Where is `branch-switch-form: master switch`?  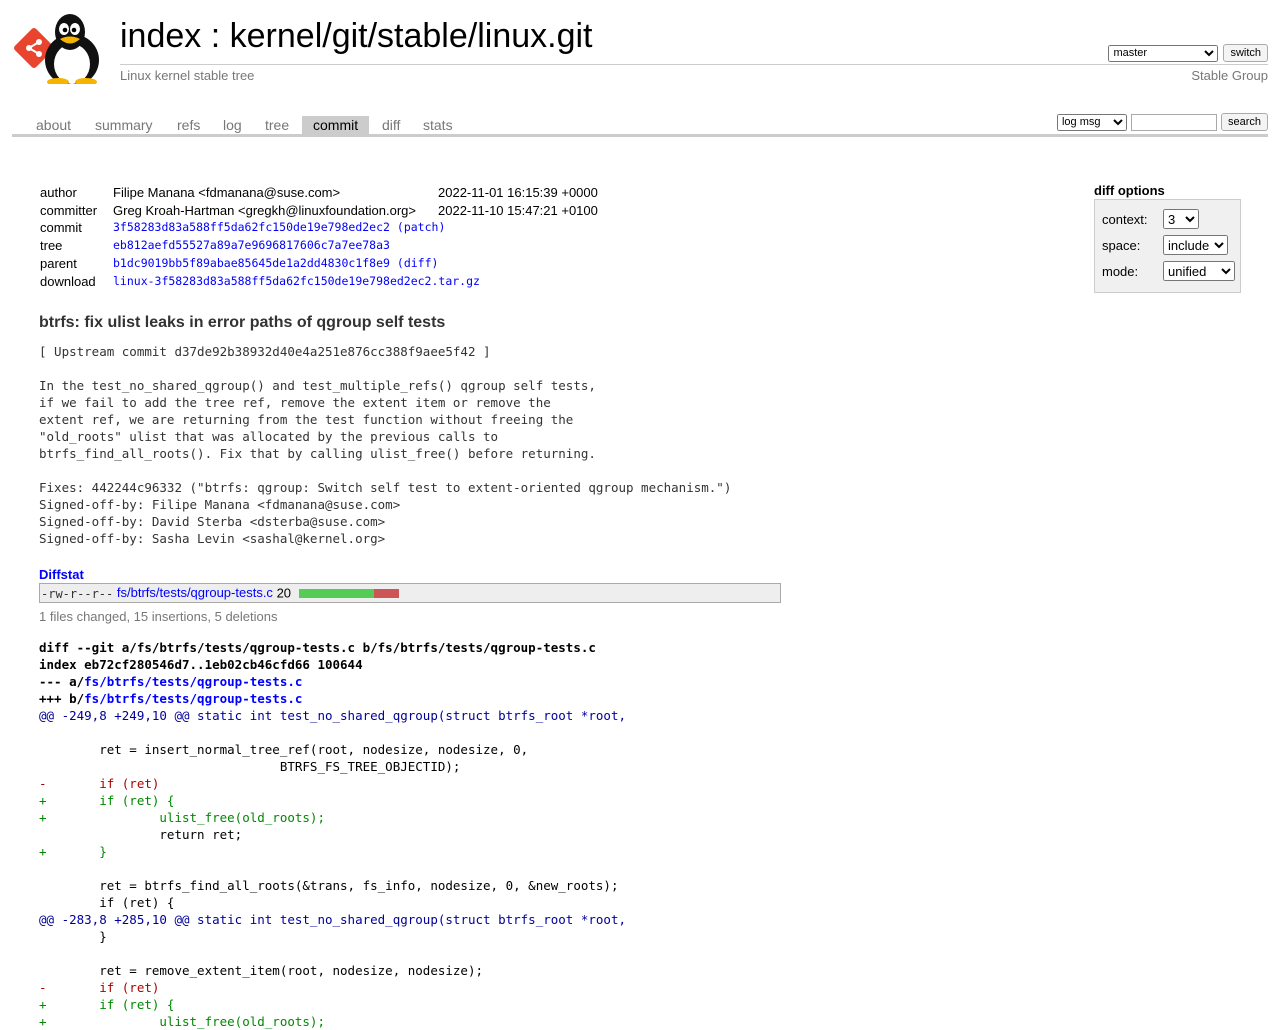 branch-switch-form: master switch is located at coordinates (1188, 53).